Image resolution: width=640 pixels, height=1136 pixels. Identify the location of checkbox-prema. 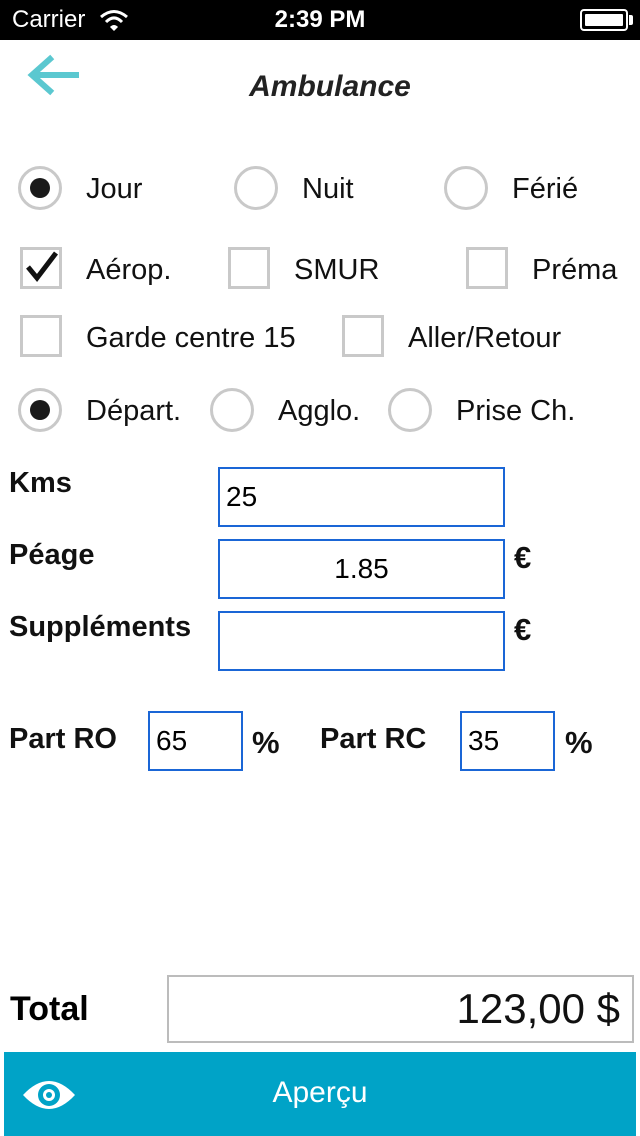
(487, 268).